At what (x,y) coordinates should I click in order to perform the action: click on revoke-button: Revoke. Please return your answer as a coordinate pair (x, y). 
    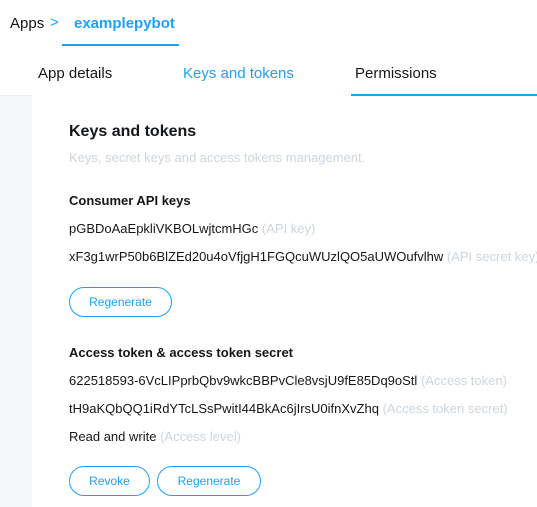
    Looking at the image, I should click on (109, 481).